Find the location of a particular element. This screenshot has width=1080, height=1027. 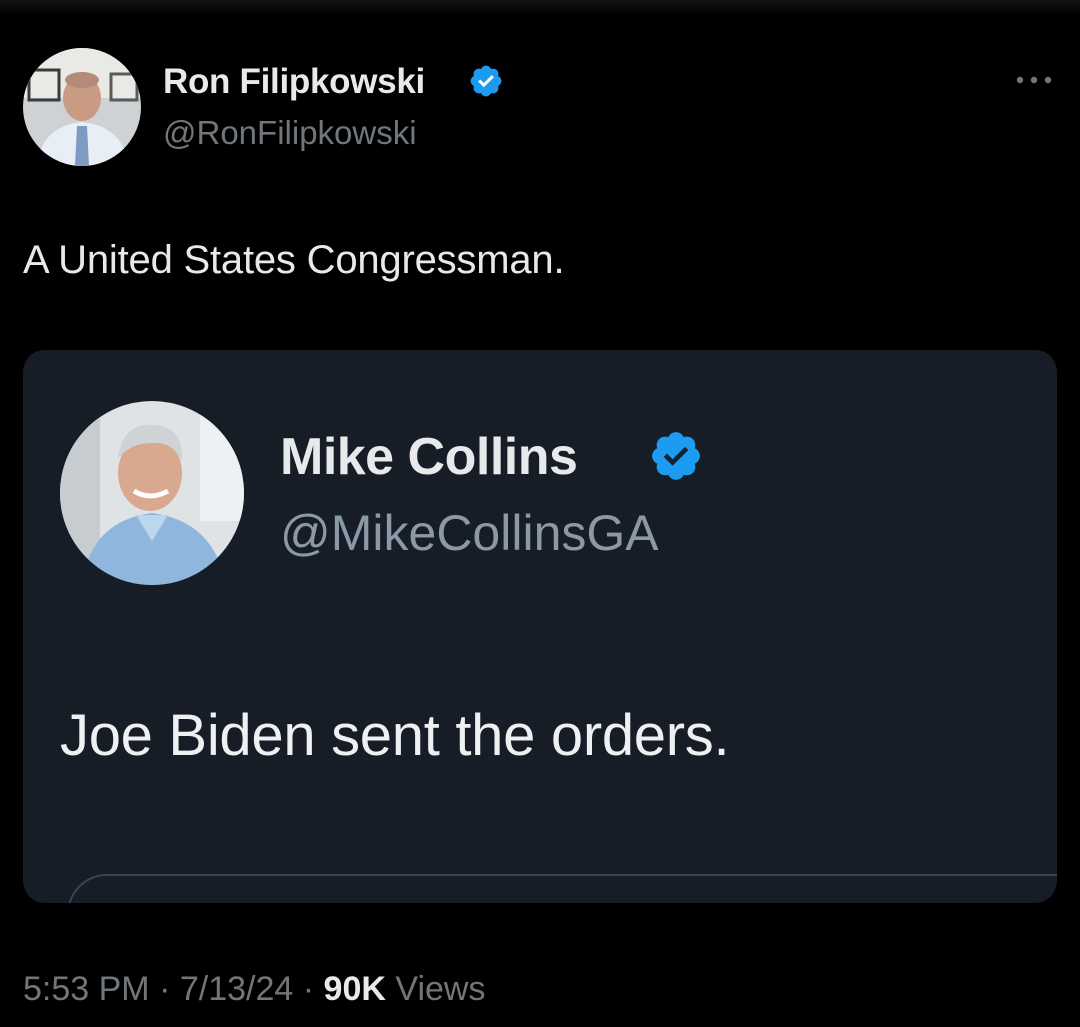

views-count: 90K is located at coordinates (354, 989).